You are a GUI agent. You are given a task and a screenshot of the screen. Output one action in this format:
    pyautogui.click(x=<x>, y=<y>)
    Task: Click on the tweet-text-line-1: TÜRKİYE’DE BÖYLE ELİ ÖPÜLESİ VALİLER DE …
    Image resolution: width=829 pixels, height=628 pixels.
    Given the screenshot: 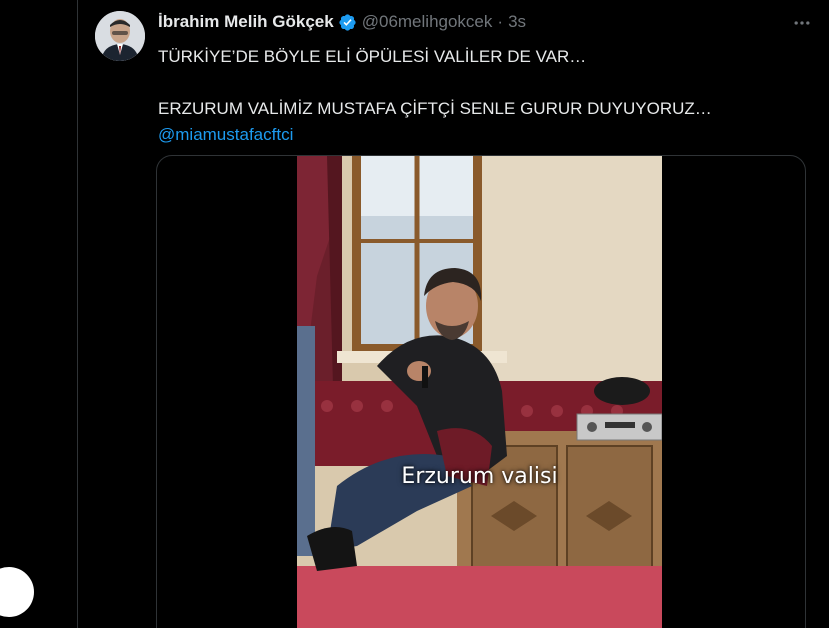 What is the action you would take?
    pyautogui.click(x=372, y=56)
    